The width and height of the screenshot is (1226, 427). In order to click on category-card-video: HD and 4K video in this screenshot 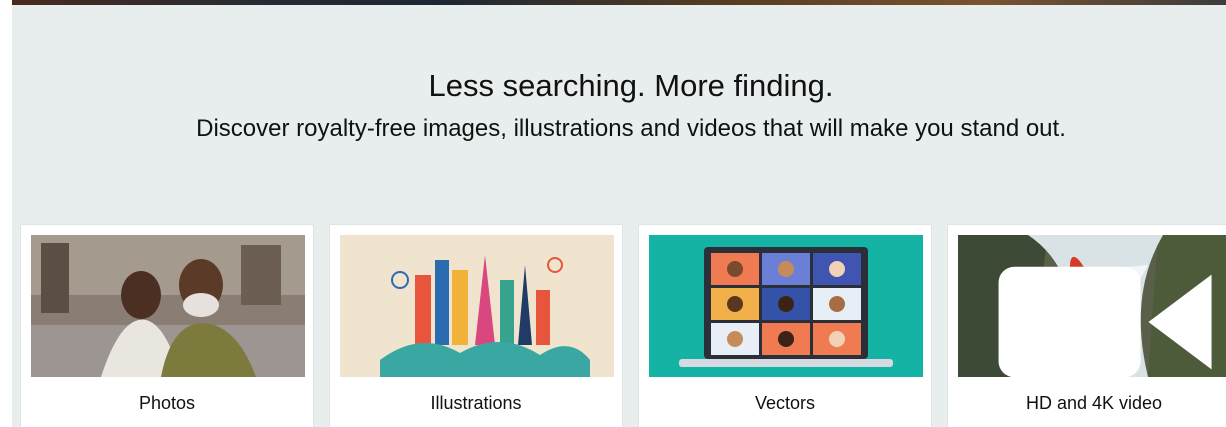, I will do `click(1086, 325)`.